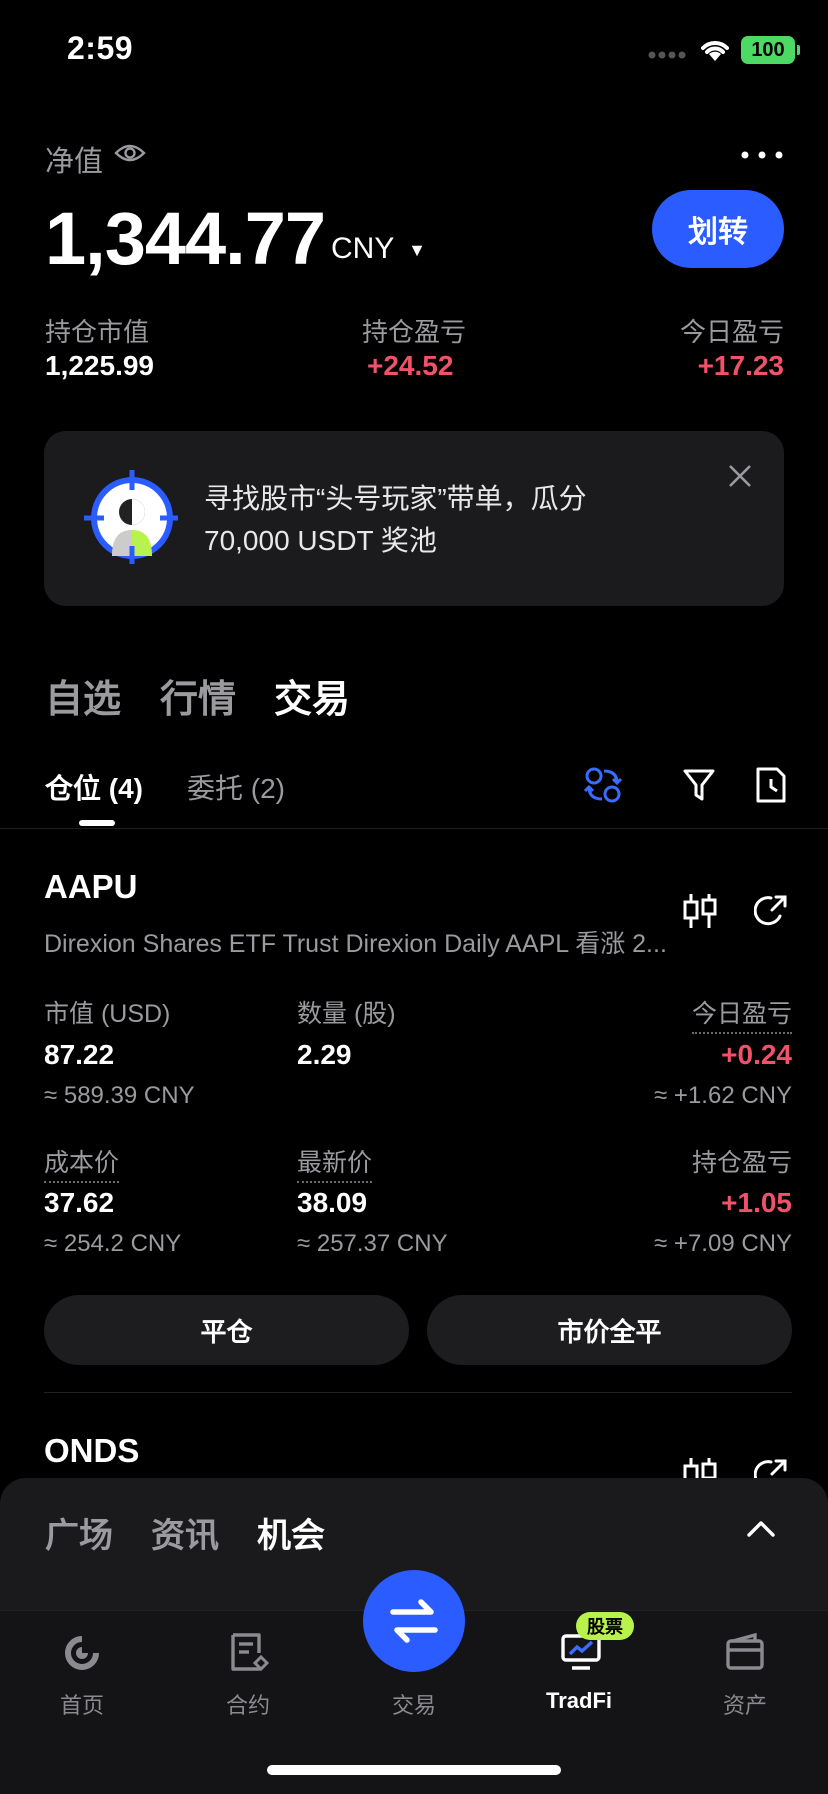 This screenshot has height=1794, width=828. What do you see at coordinates (741, 1163) in the screenshot?
I see `position-pnl-label: 持仓盈亏` at bounding box center [741, 1163].